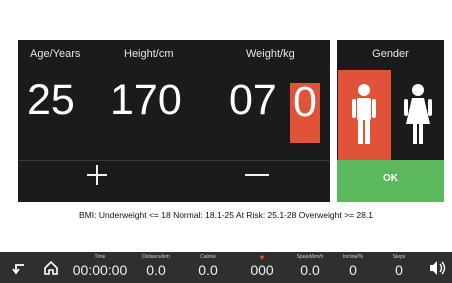  Describe the element at coordinates (51, 268) in the screenshot. I see `home-icon` at that location.